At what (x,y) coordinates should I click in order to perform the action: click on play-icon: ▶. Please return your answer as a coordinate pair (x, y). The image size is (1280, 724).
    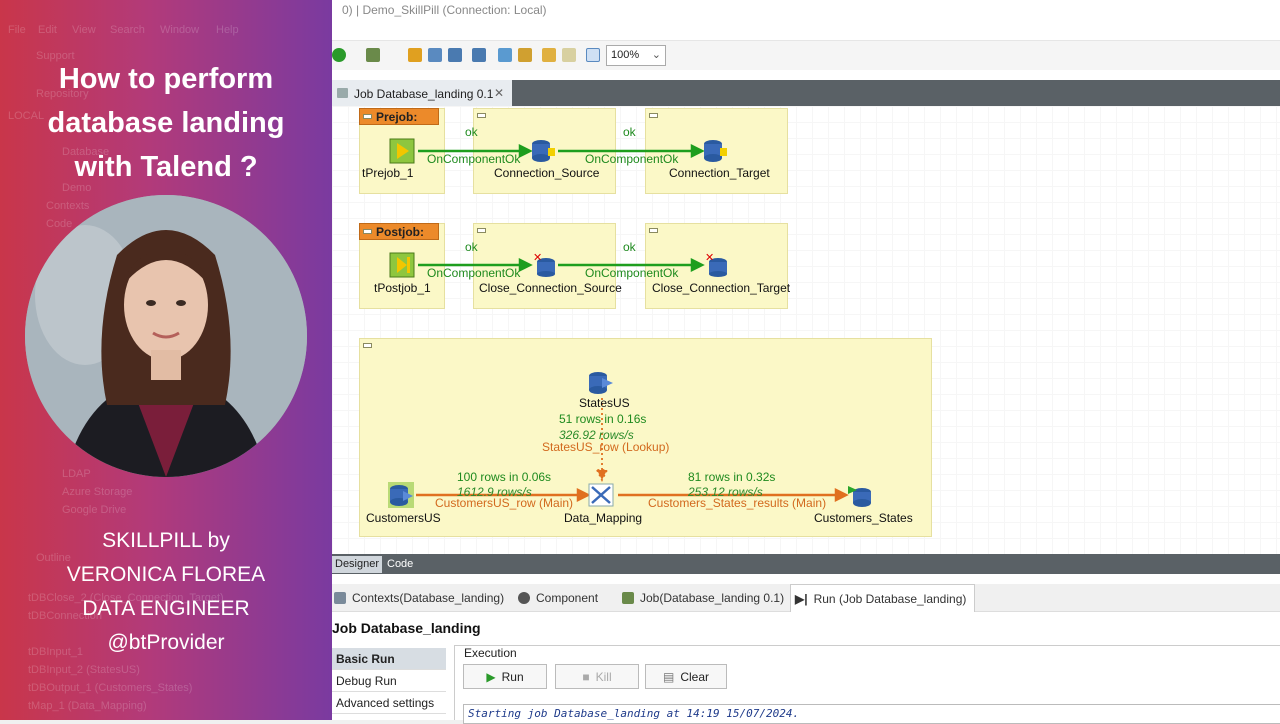
    Looking at the image, I should click on (491, 677).